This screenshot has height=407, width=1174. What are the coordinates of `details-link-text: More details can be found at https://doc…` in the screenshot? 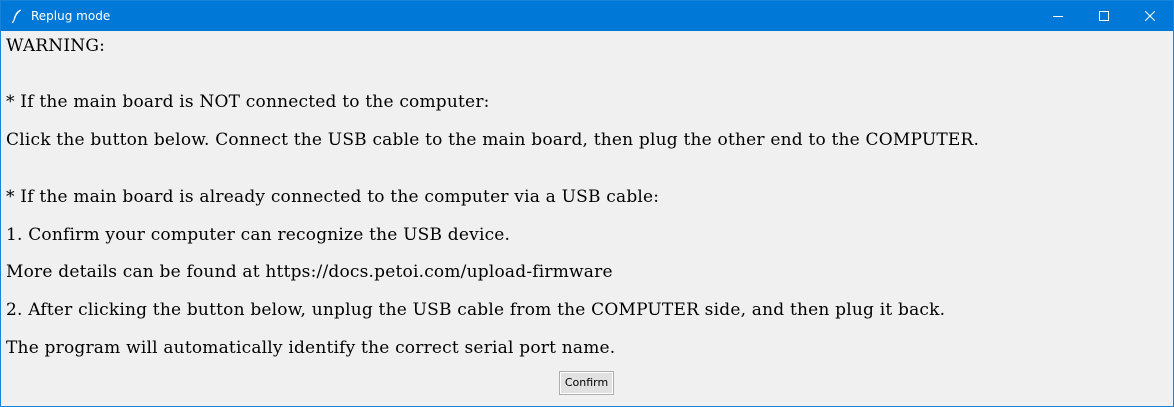 It's located at (309, 272).